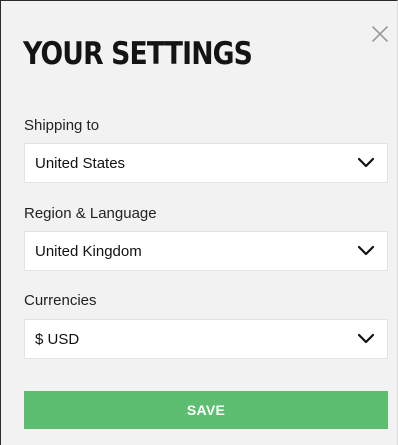 The height and width of the screenshot is (445, 398). What do you see at coordinates (206, 251) in the screenshot?
I see `region-select: United Kingdom` at bounding box center [206, 251].